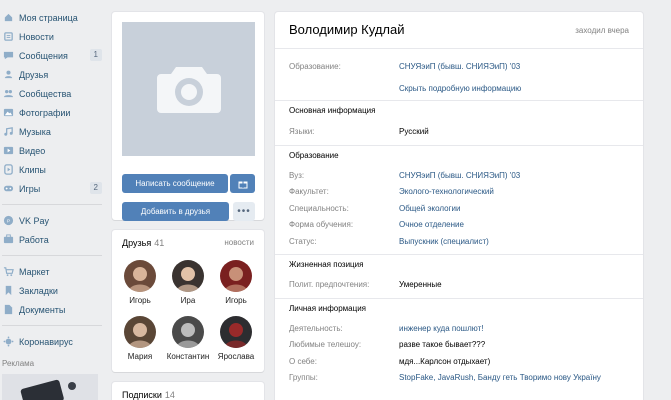 The height and width of the screenshot is (400, 671). I want to click on more-actions-button: •••, so click(244, 211).